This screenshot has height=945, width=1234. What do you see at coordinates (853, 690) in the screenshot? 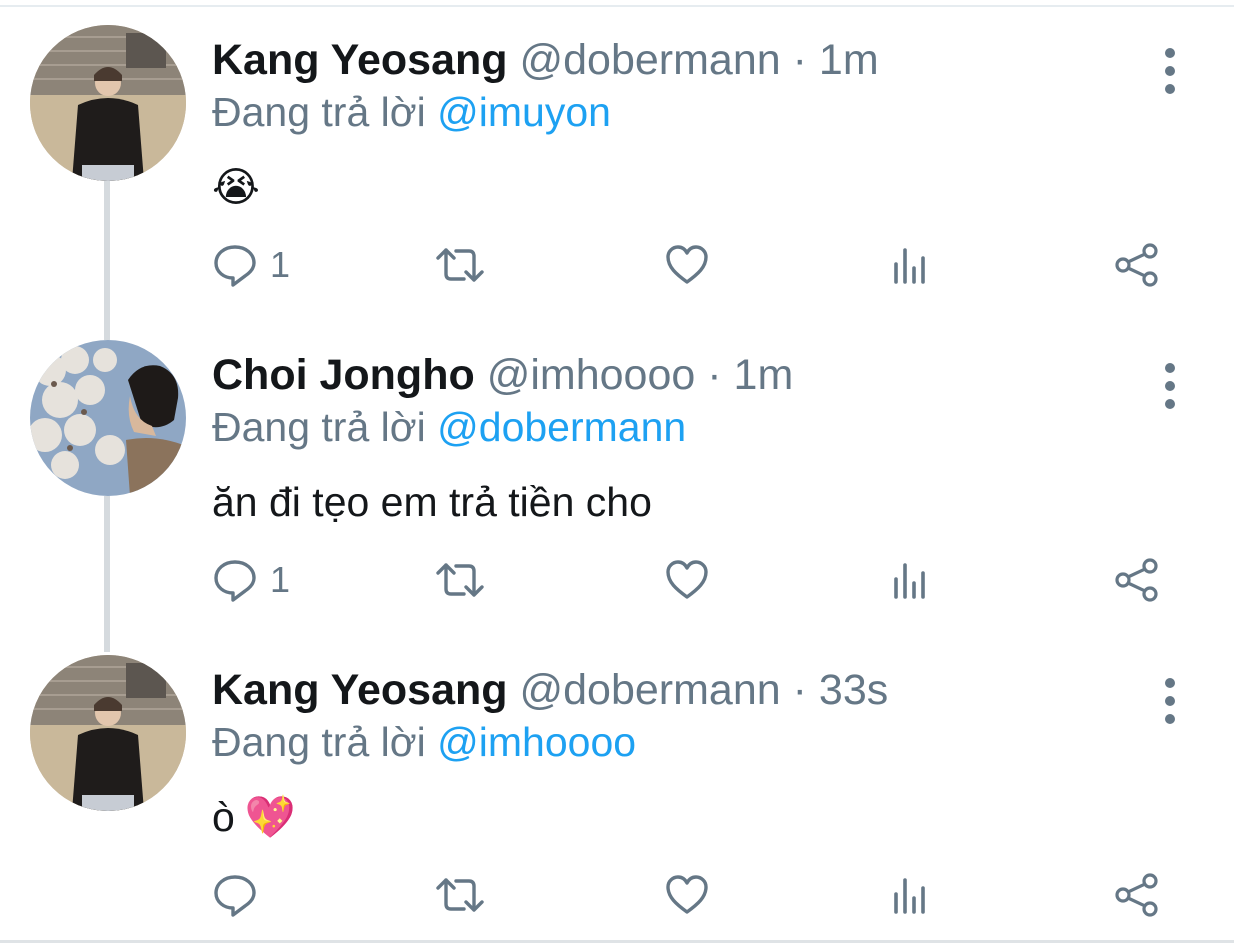
I see `timestamp: 33s` at bounding box center [853, 690].